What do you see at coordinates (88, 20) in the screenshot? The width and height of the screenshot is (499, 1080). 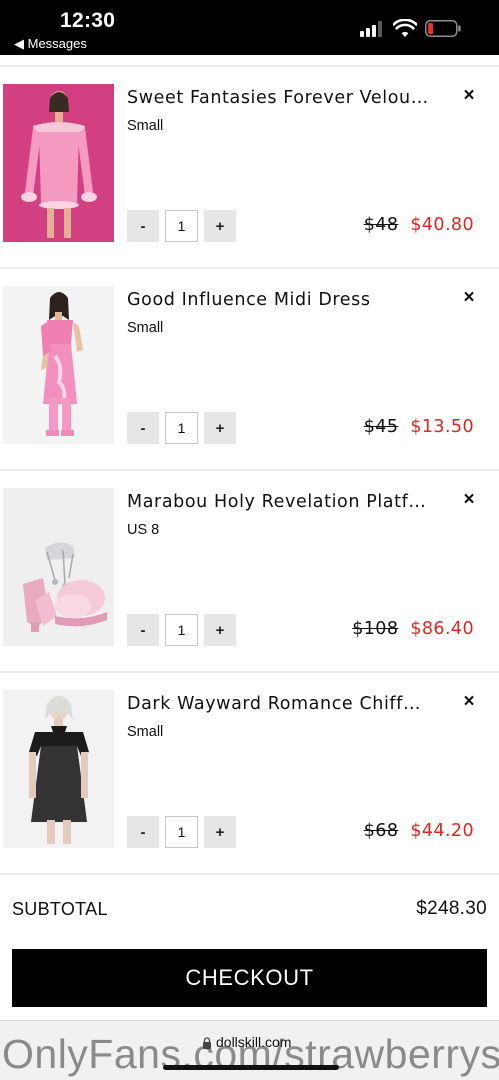 I see `clock: 12:30` at bounding box center [88, 20].